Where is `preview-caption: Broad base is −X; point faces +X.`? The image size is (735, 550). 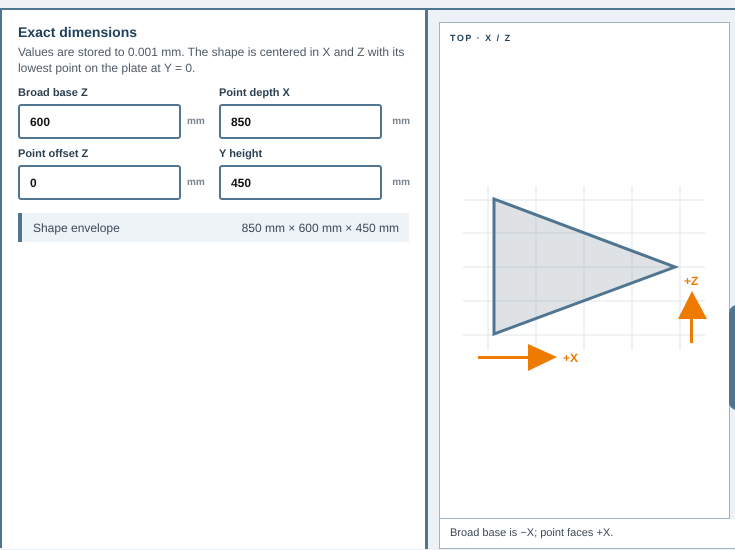
preview-caption: Broad base is −X; point faces +X. is located at coordinates (532, 533).